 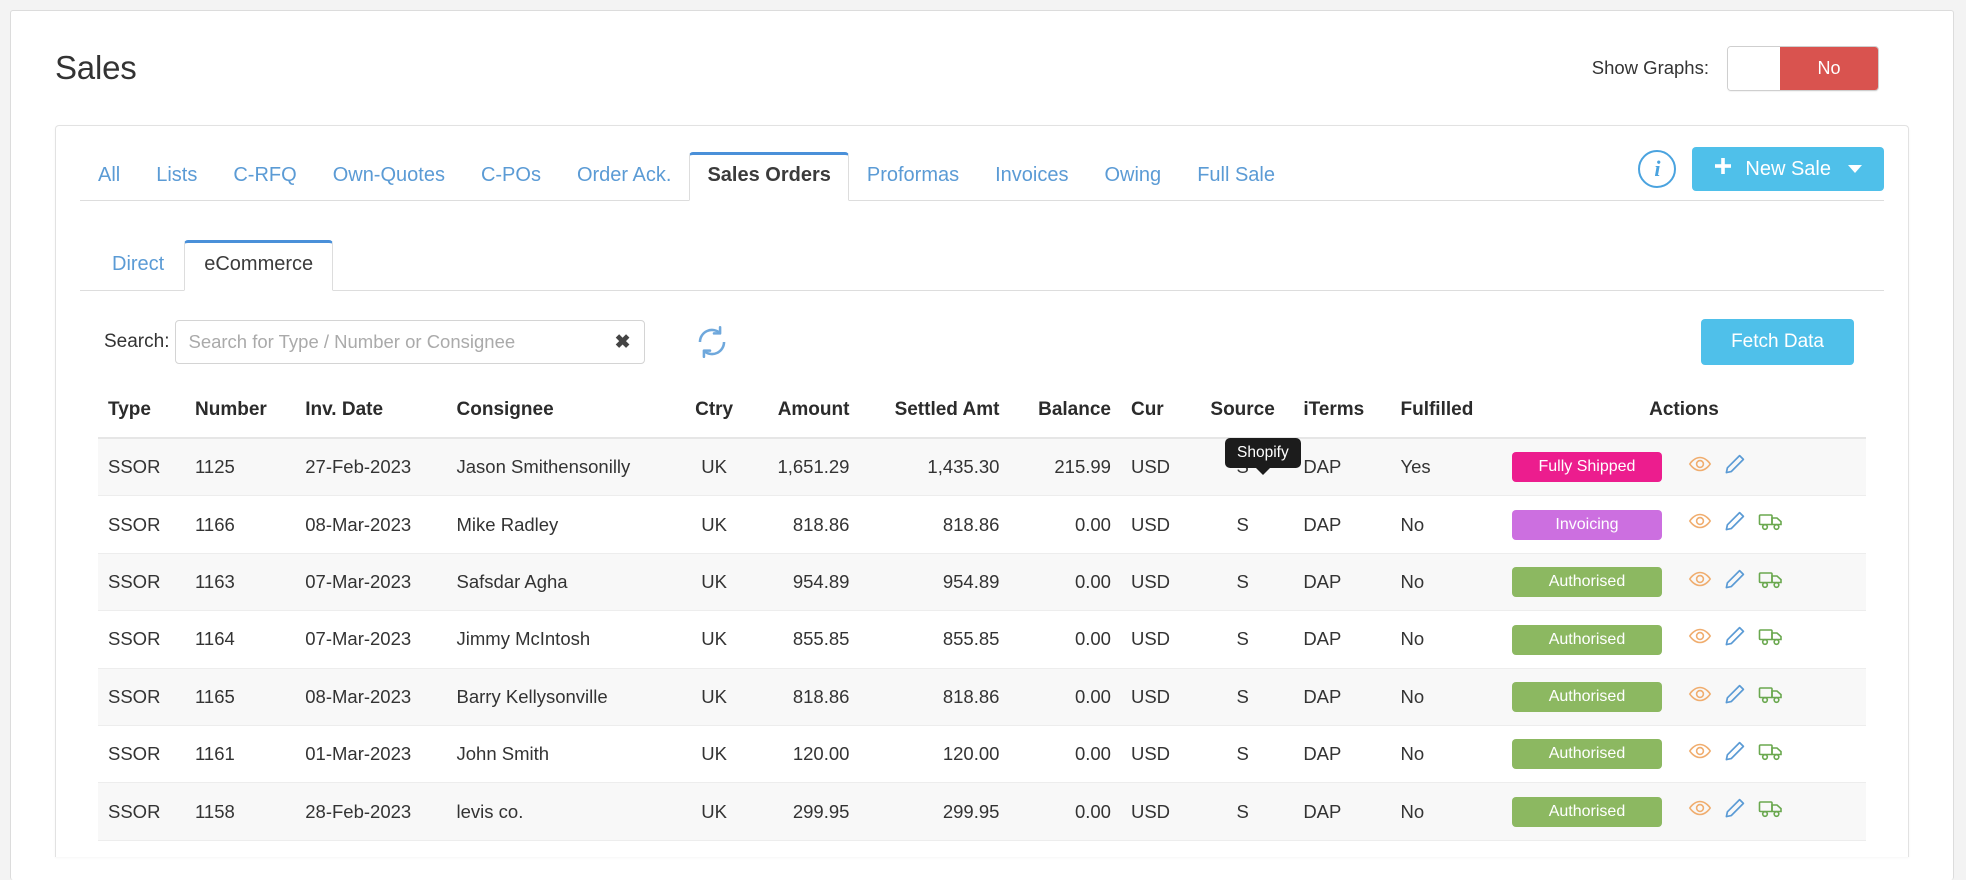 What do you see at coordinates (138, 265) in the screenshot?
I see `subtab-direct: Direct` at bounding box center [138, 265].